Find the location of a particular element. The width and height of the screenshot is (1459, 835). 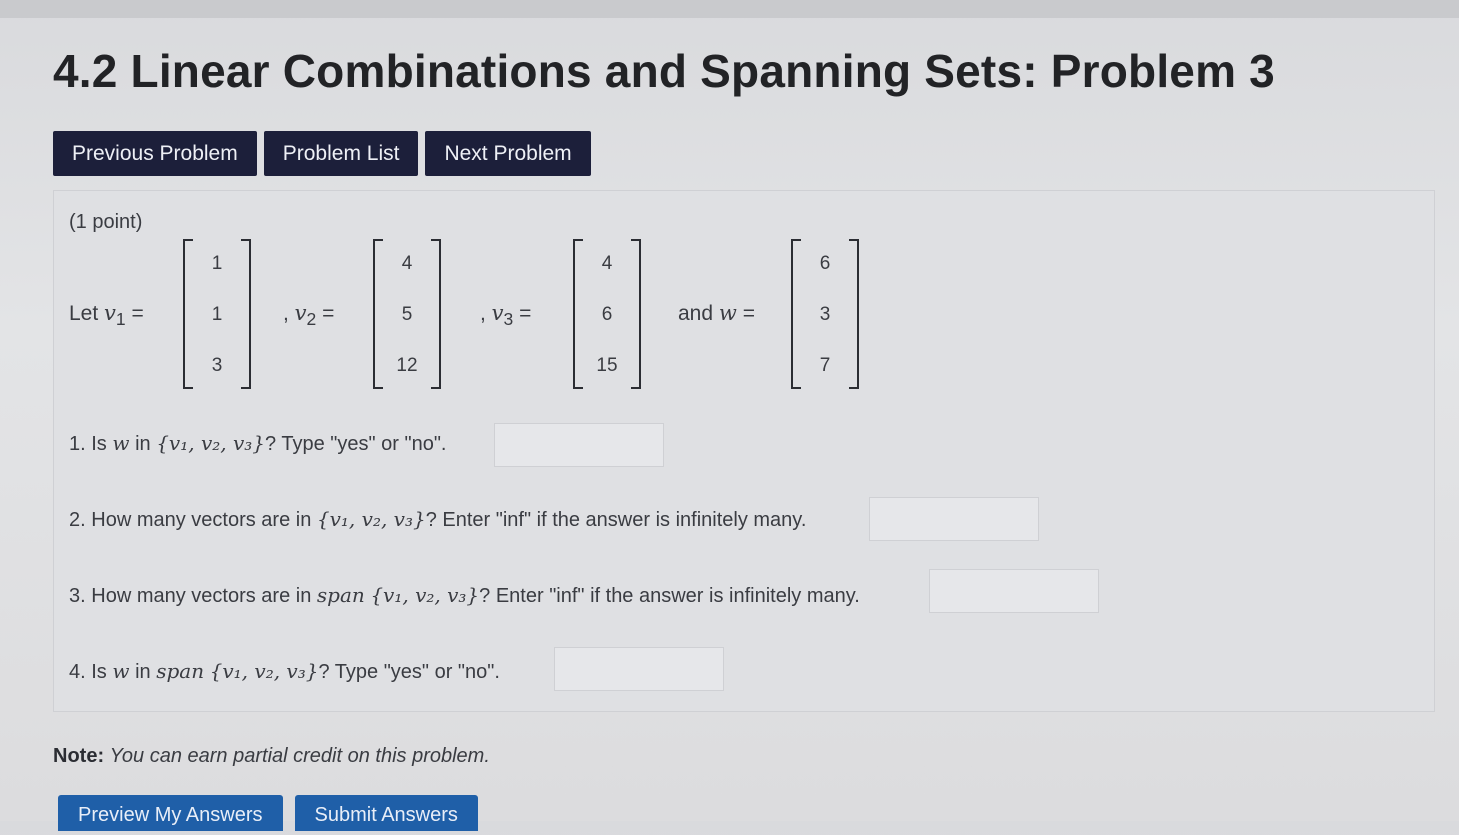

answer-actions: Preview My Answers Submit Answers is located at coordinates (268, 813).